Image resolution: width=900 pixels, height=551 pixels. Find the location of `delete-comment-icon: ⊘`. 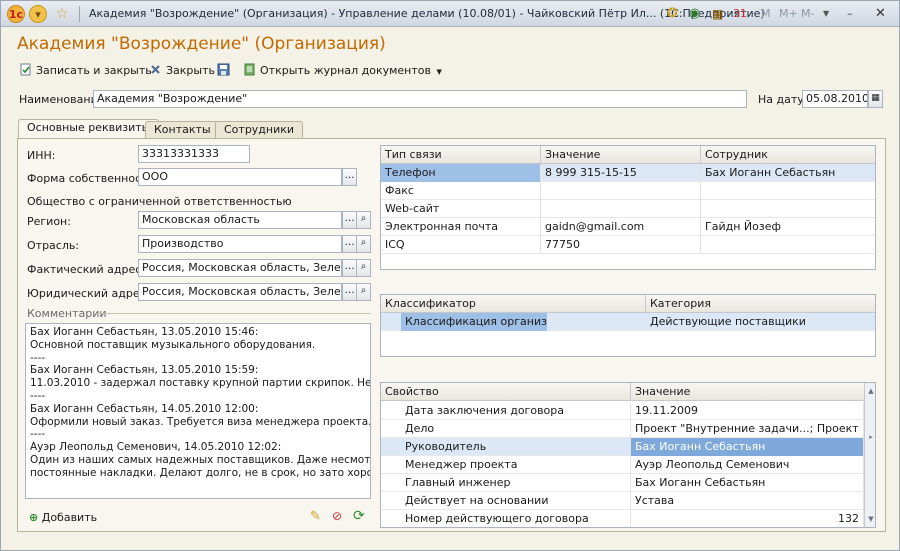

delete-comment-icon: ⊘ is located at coordinates (337, 516).